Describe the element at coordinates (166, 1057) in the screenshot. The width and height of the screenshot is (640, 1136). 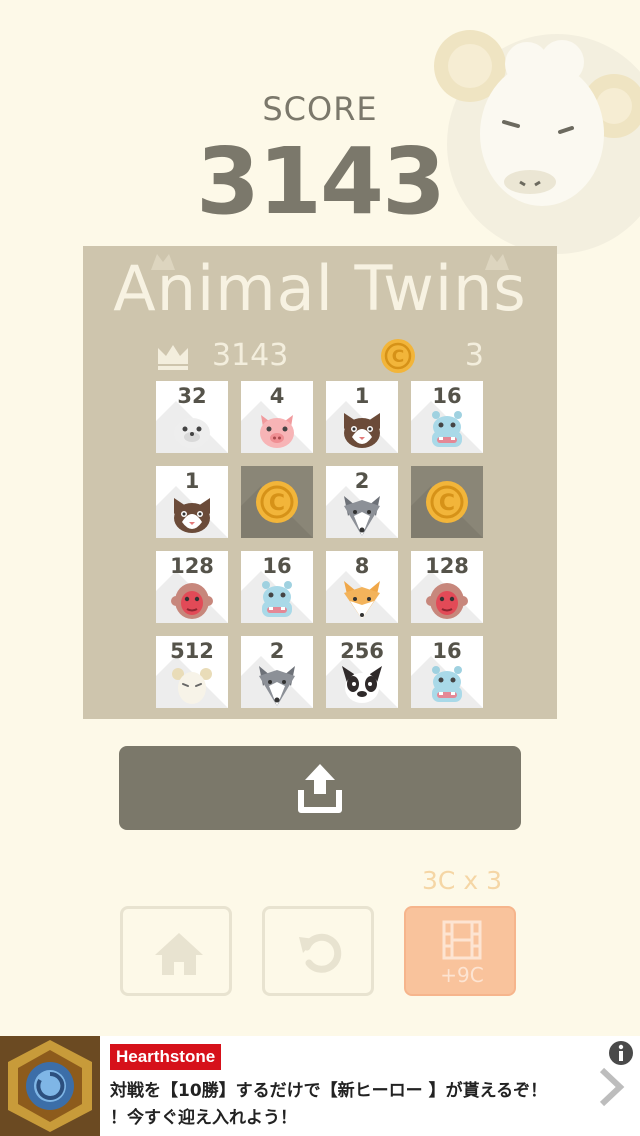
I see `ad-brand-label: Hearthstone` at that location.